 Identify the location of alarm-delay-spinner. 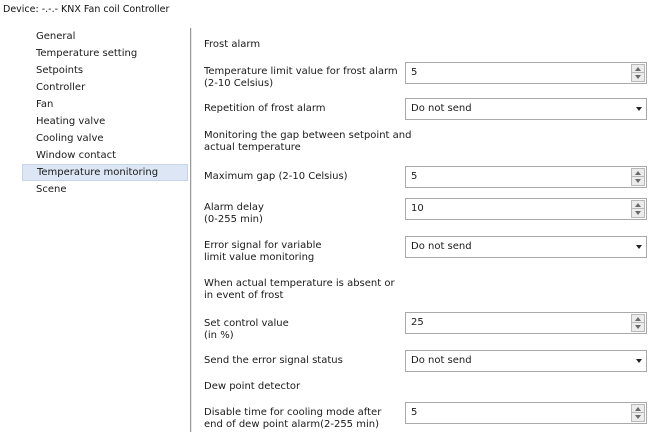
(638, 209).